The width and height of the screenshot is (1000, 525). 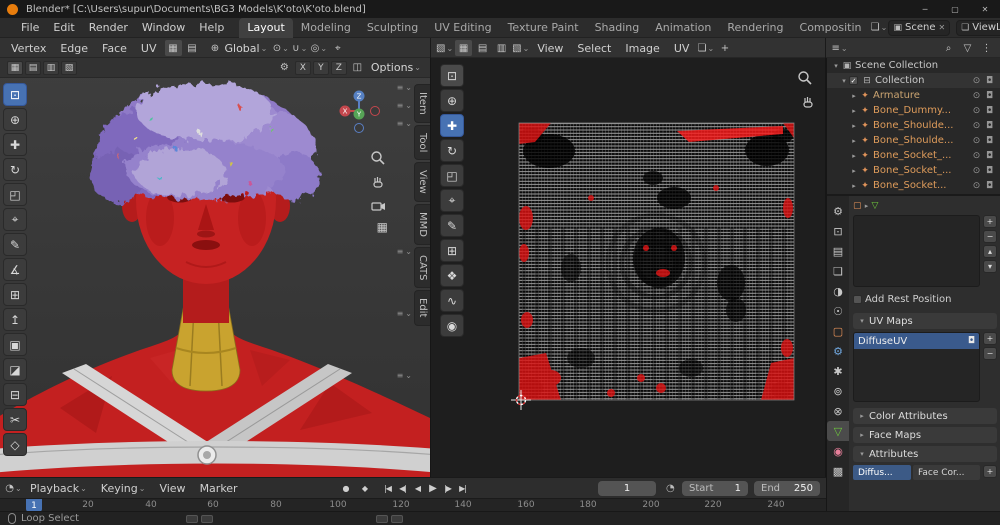 I want to click on close-button: ✕, so click(x=985, y=9).